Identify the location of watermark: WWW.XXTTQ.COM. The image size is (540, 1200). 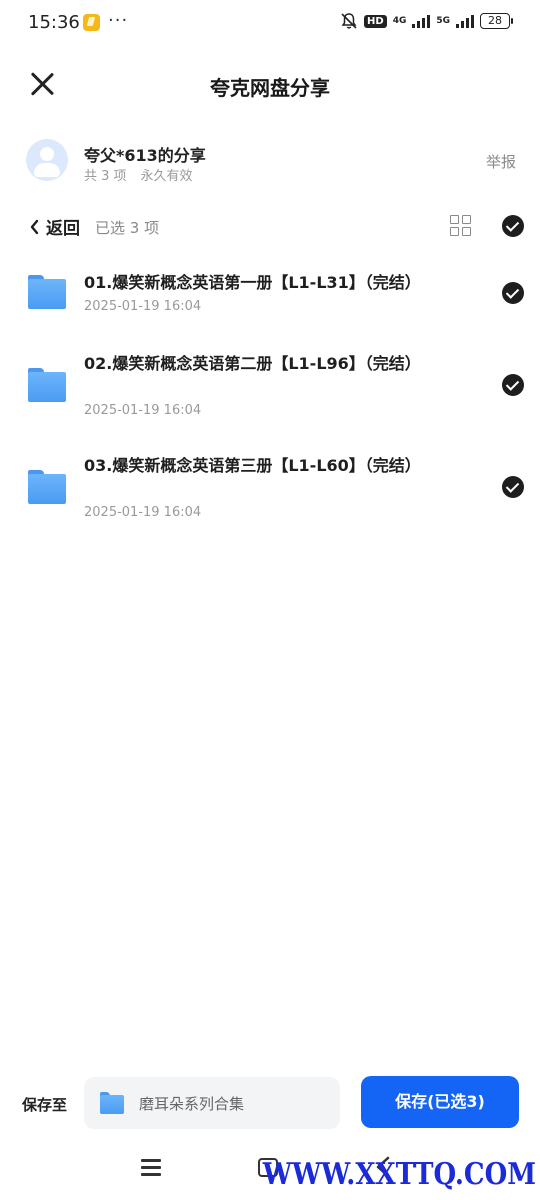
(399, 1175).